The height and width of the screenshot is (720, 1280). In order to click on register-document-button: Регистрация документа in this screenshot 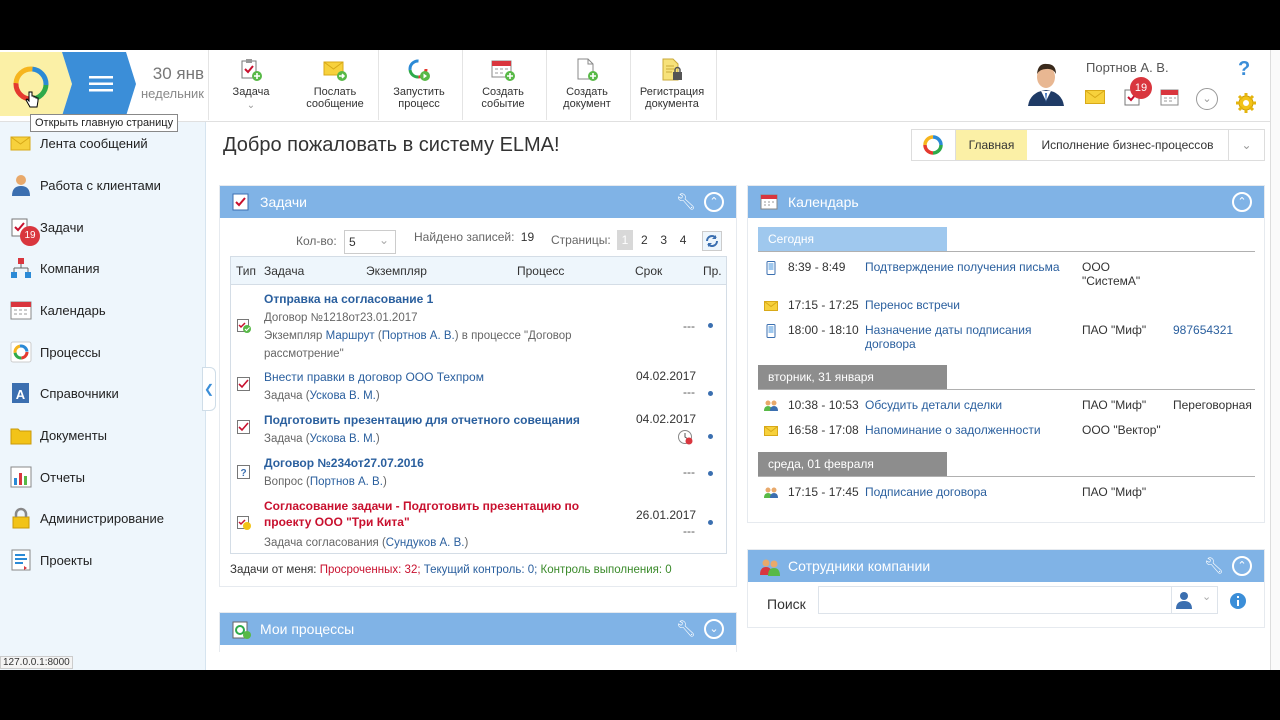, I will do `click(672, 87)`.